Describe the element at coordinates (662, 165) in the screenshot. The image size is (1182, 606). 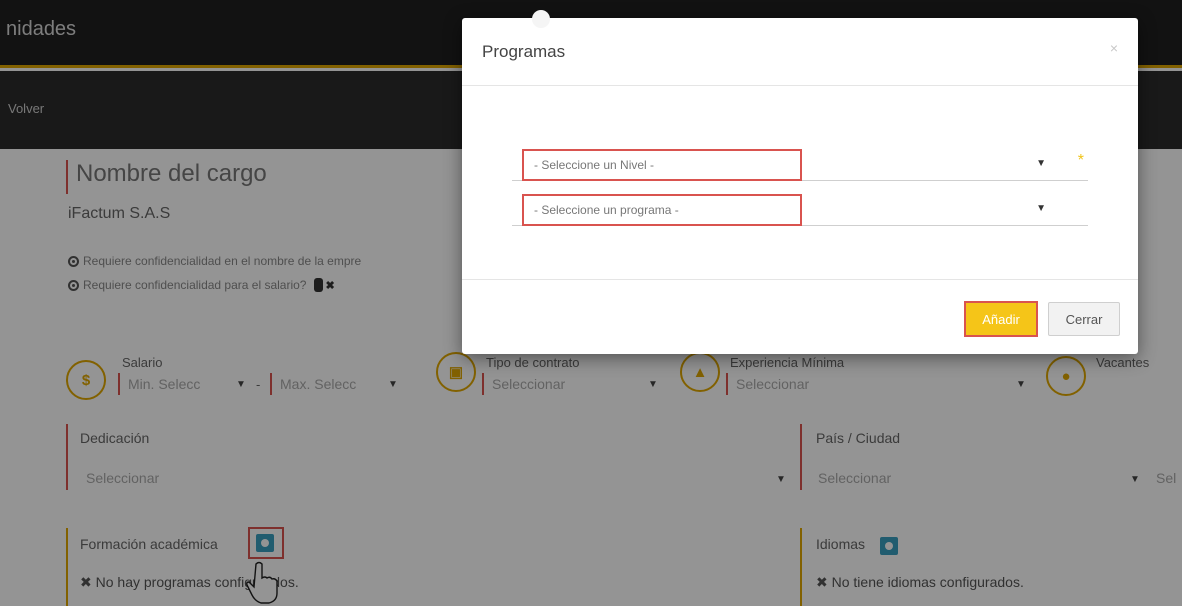
I see `level-select: - Seleccione un Nivel -` at that location.